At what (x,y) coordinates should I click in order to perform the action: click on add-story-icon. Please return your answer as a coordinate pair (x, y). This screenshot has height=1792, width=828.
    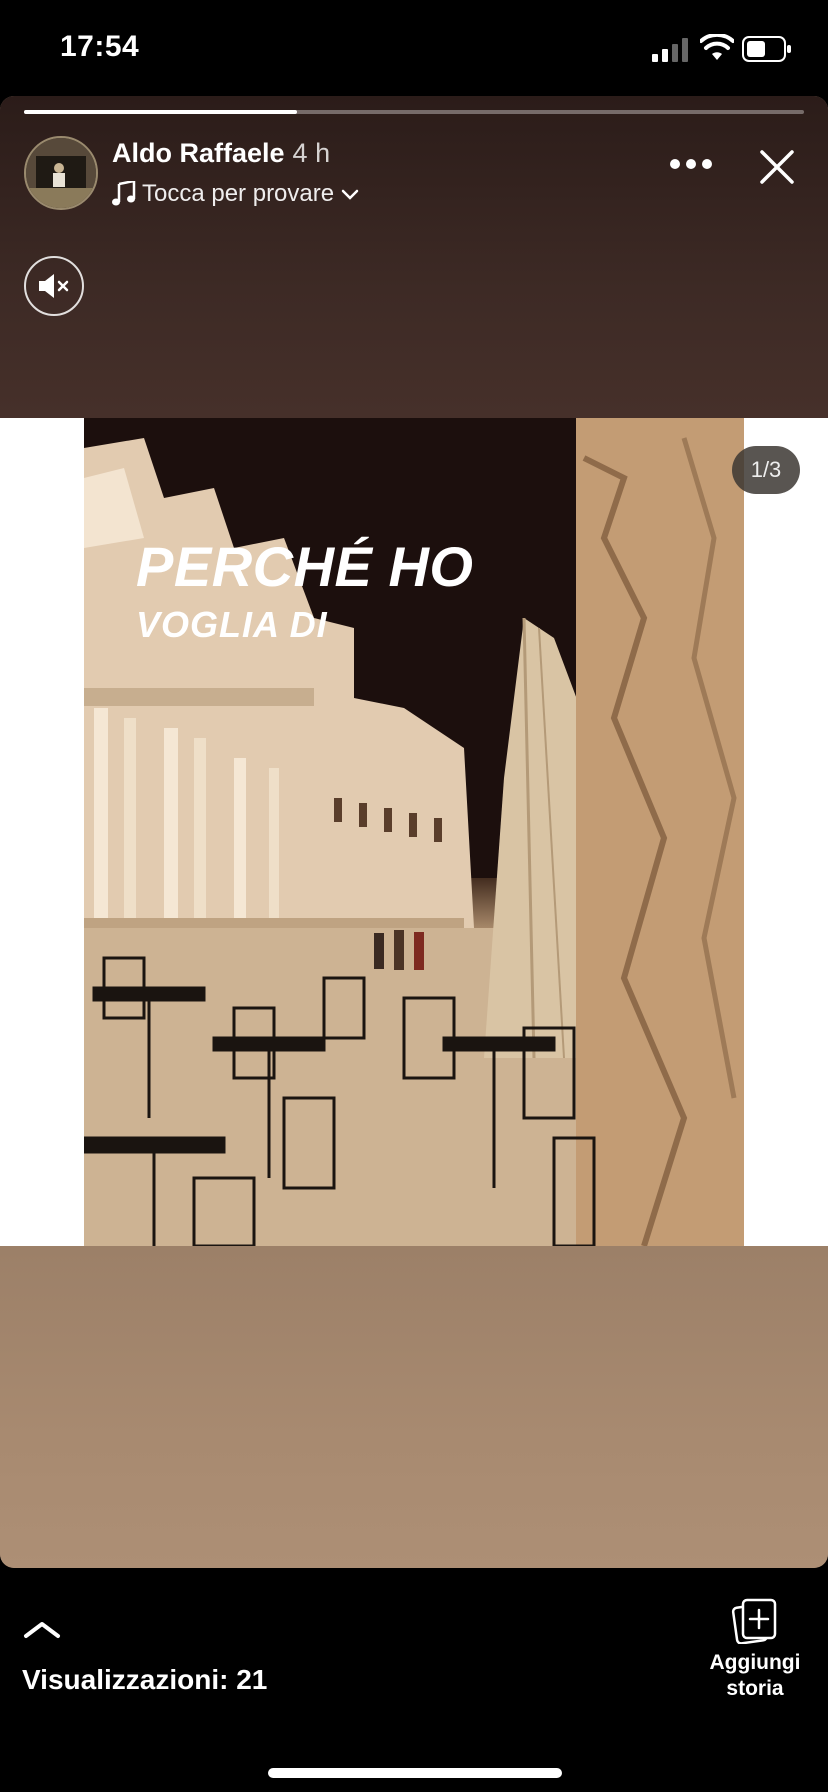
    Looking at the image, I should click on (754, 1621).